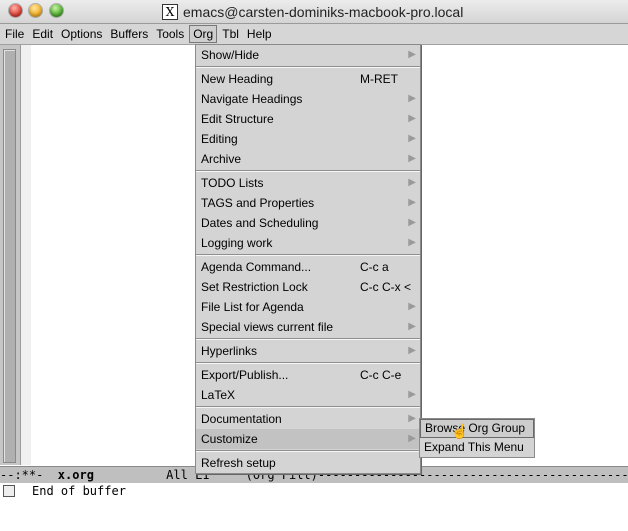 This screenshot has height=531, width=628. Describe the element at coordinates (308, 79) in the screenshot. I see `menu-item-new-heading: New Heading M-RET` at that location.